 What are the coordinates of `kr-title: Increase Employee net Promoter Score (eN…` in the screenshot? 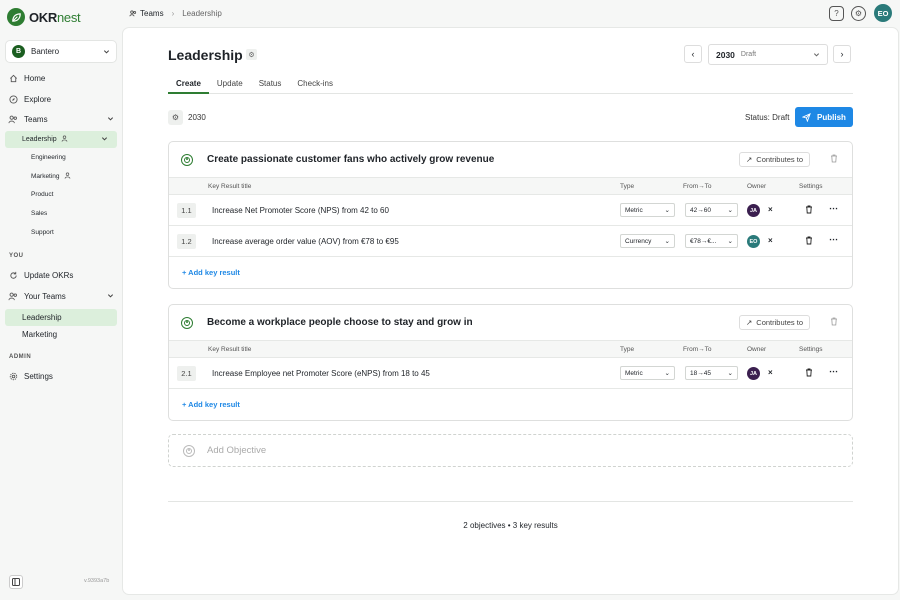 It's located at (321, 373).